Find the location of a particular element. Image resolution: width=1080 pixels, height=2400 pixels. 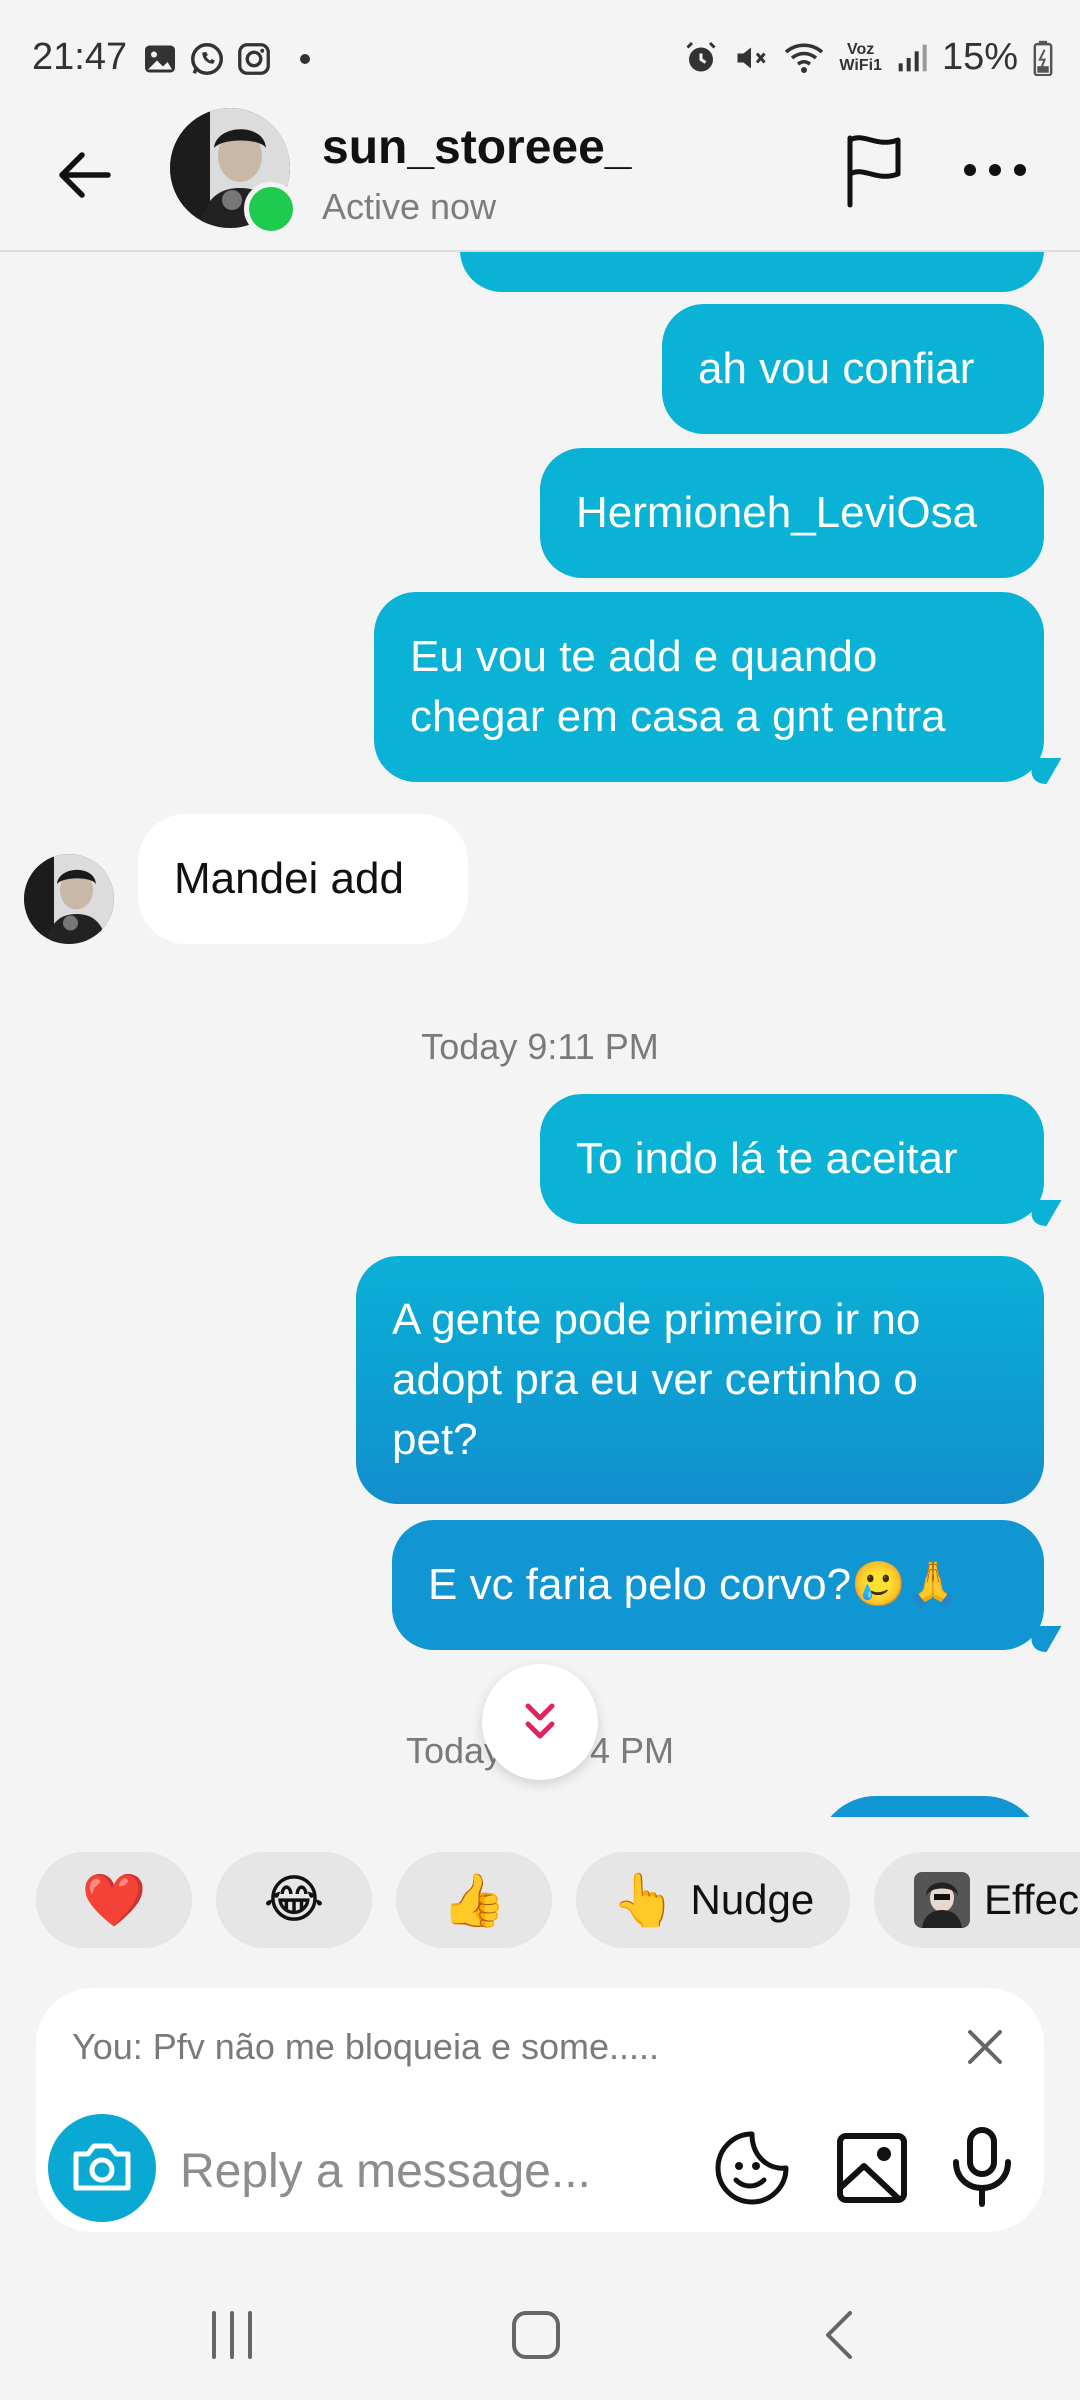

online-status-dot is located at coordinates (271, 209).